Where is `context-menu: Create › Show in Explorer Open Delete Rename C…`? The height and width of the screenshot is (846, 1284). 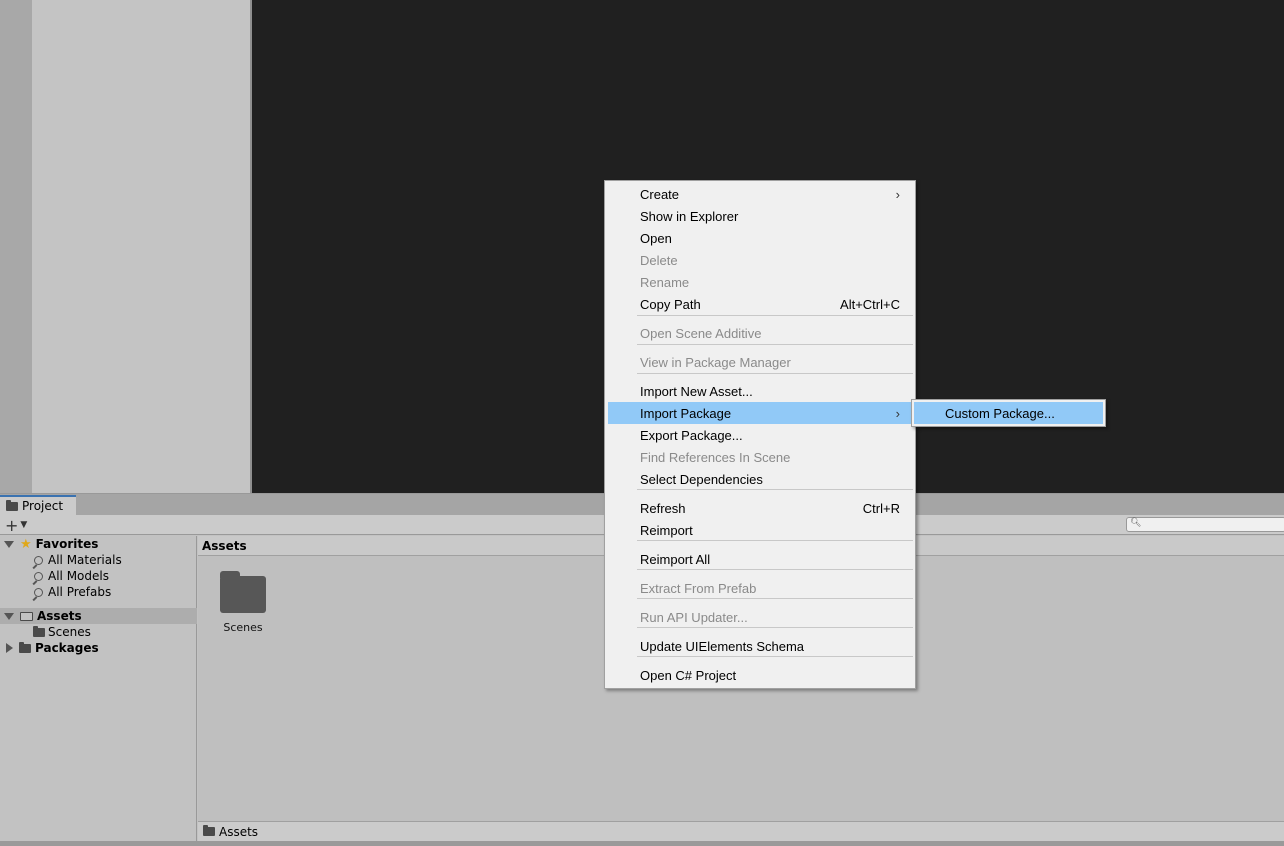 context-menu: Create › Show in Explorer Open Delete Rename C… is located at coordinates (760, 434).